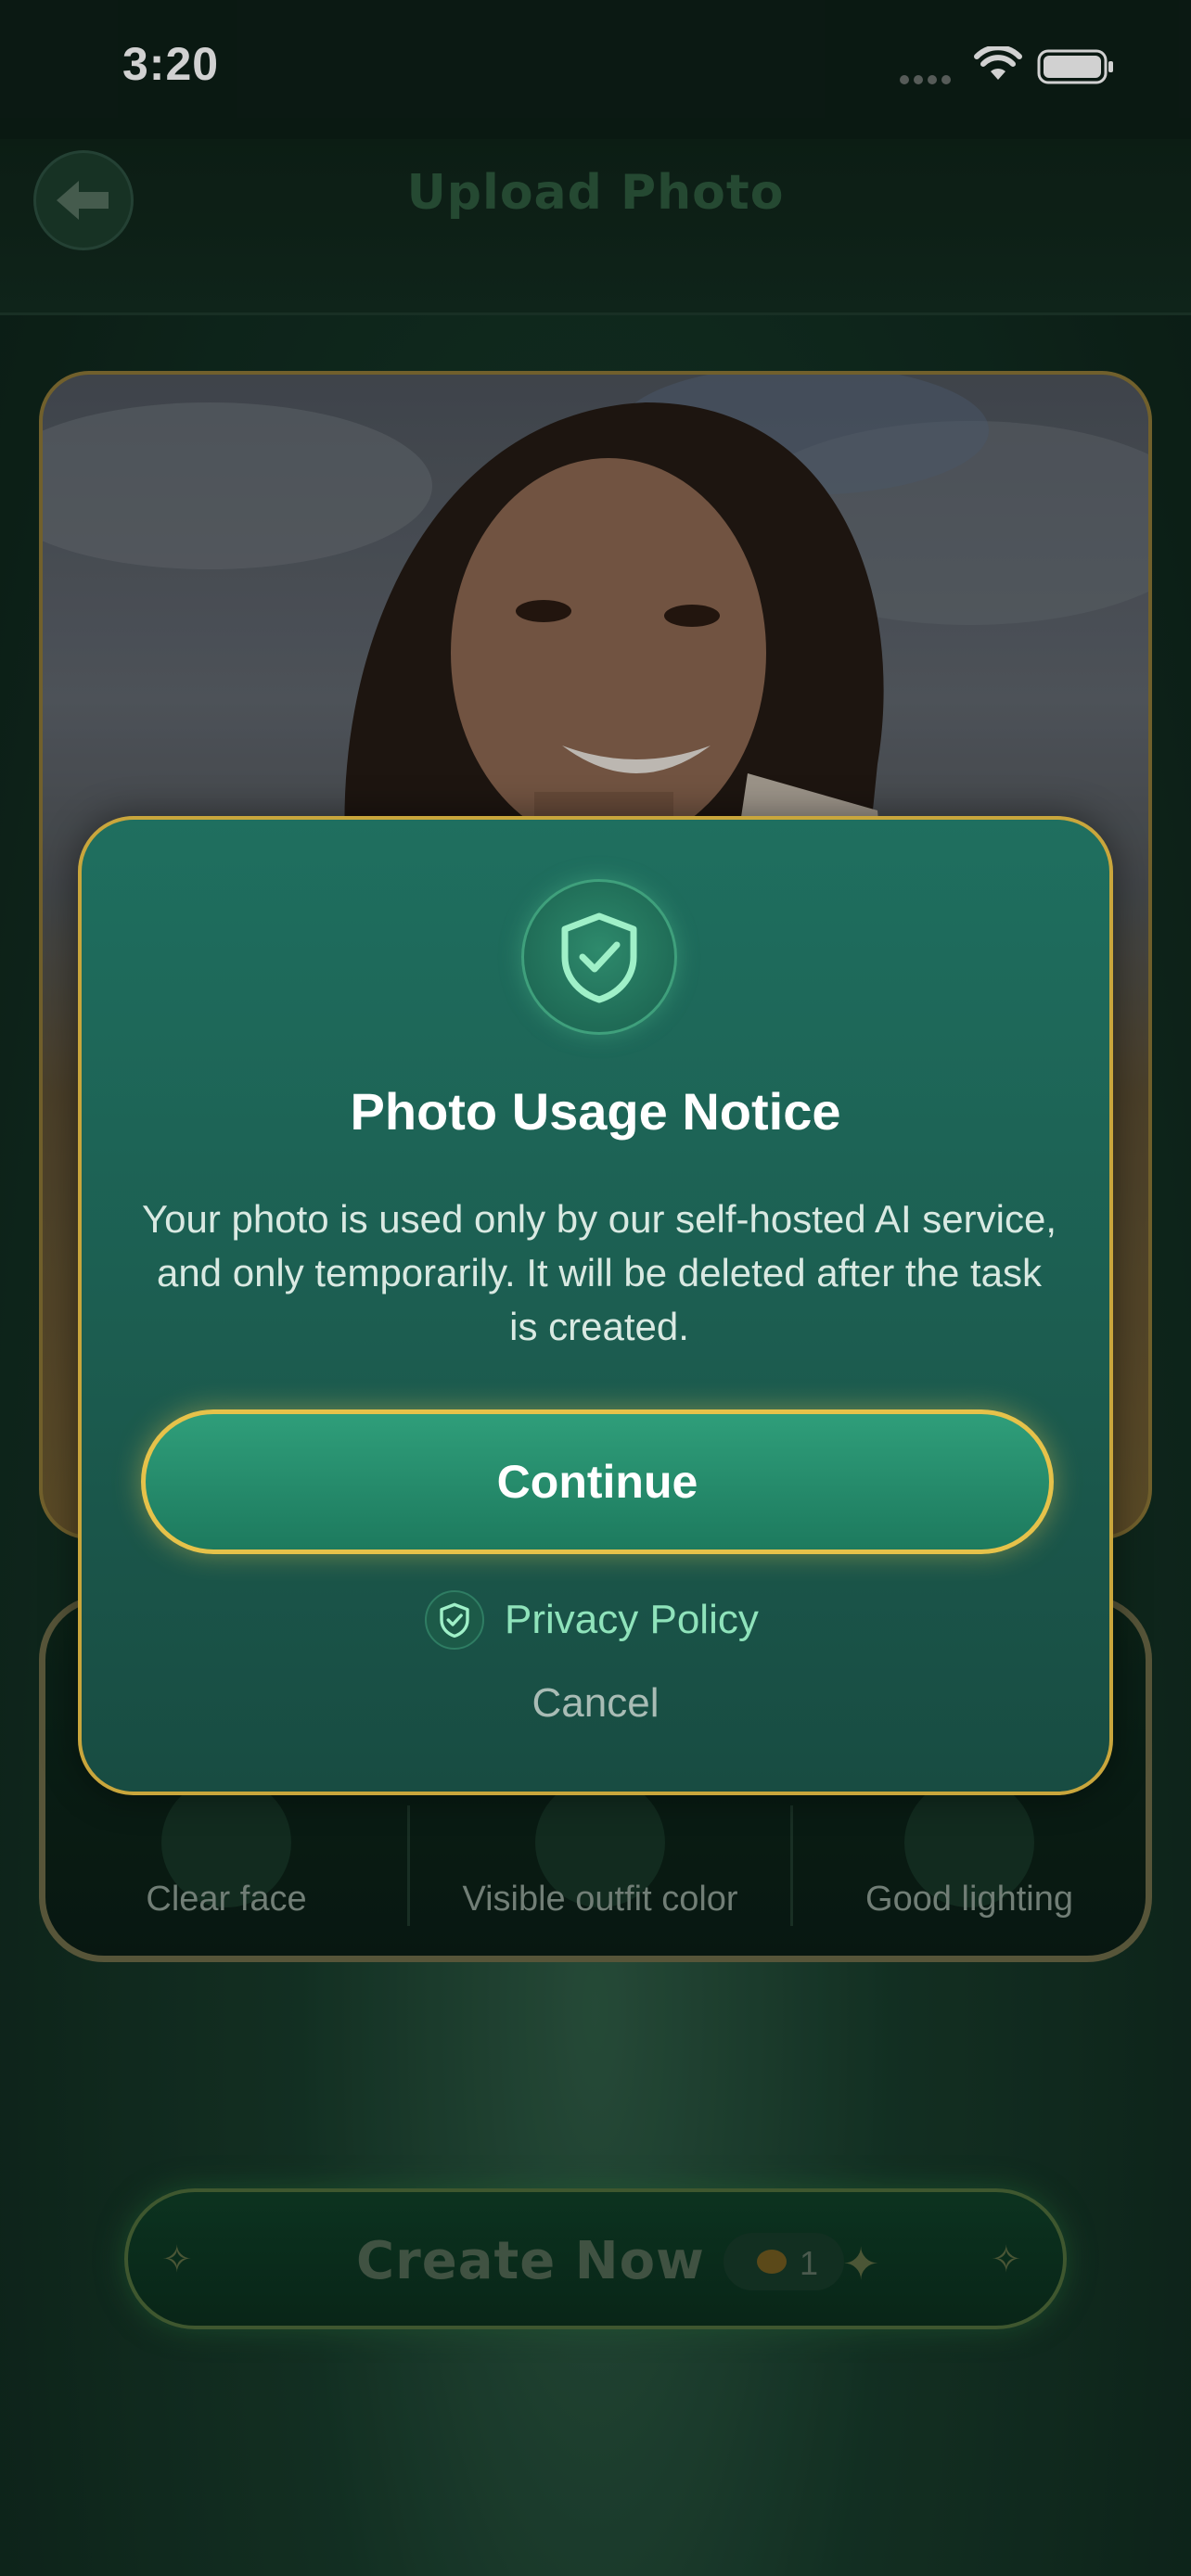 This screenshot has width=1191, height=2576. What do you see at coordinates (632, 1619) in the screenshot?
I see `privacy-policy-label: Privacy Policy` at bounding box center [632, 1619].